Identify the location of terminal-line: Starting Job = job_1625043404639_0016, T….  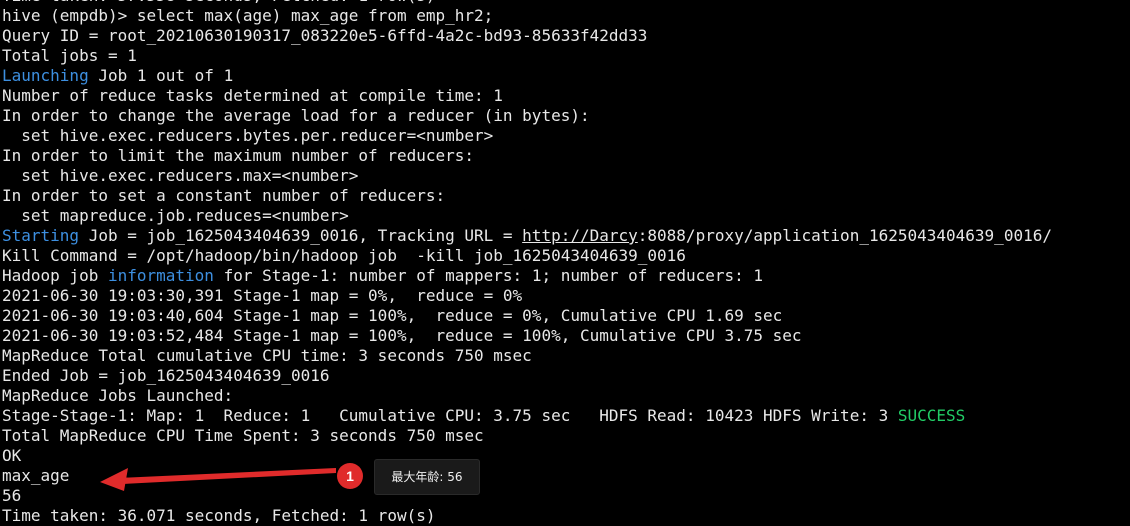
(565, 236).